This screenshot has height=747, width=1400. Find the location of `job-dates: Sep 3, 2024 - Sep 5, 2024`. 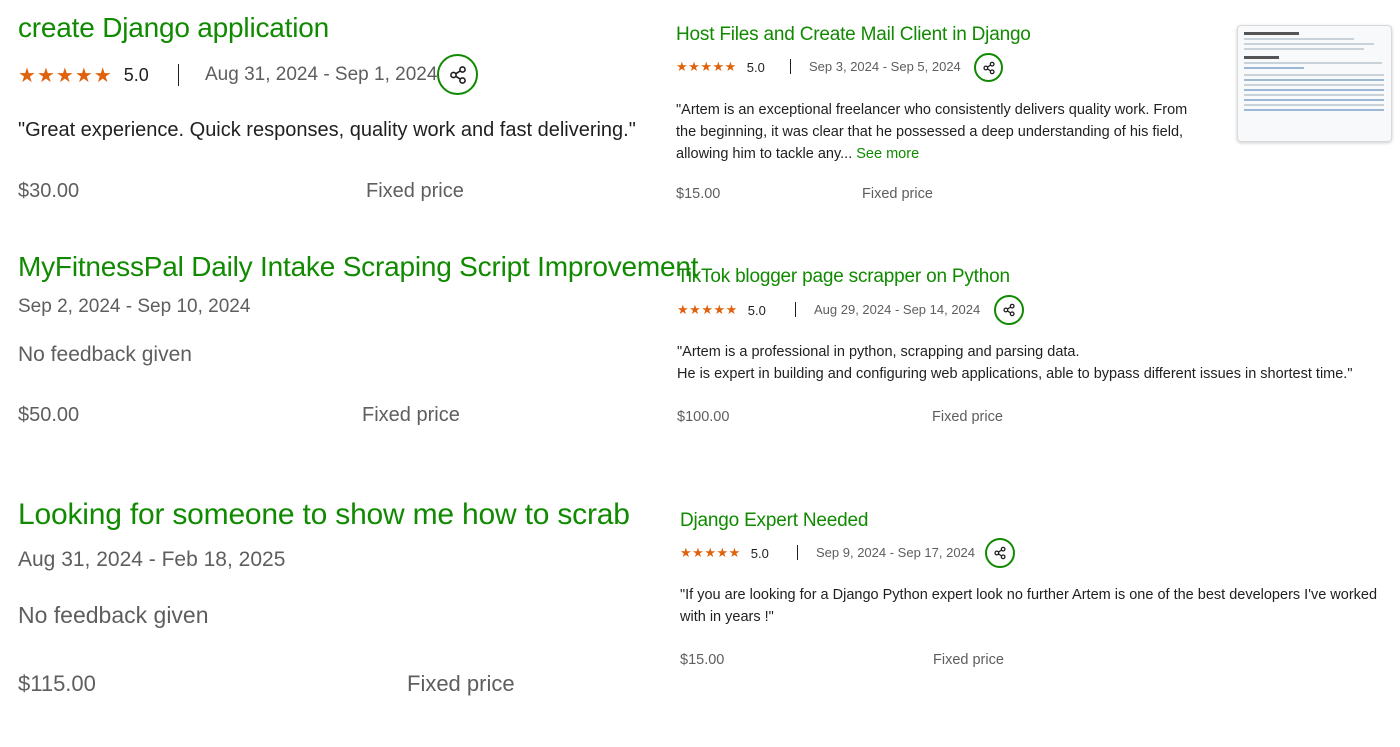

job-dates: Sep 3, 2024 - Sep 5, 2024 is located at coordinates (885, 66).